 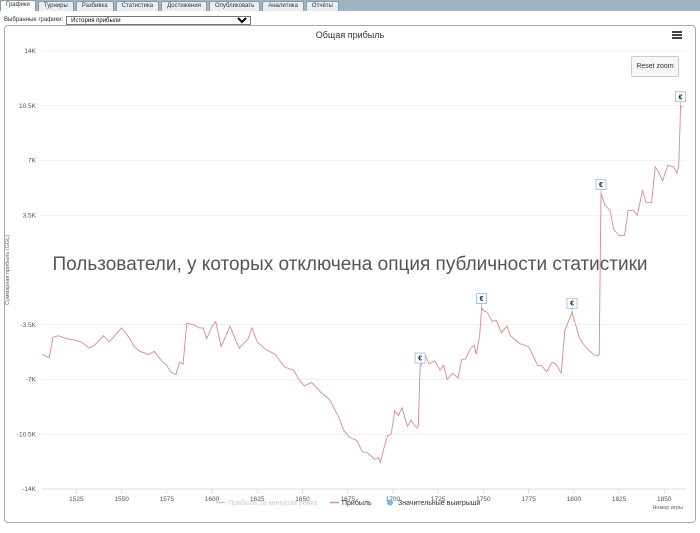 I want to click on reset-zoom-button: Reset zoom, so click(x=655, y=66).